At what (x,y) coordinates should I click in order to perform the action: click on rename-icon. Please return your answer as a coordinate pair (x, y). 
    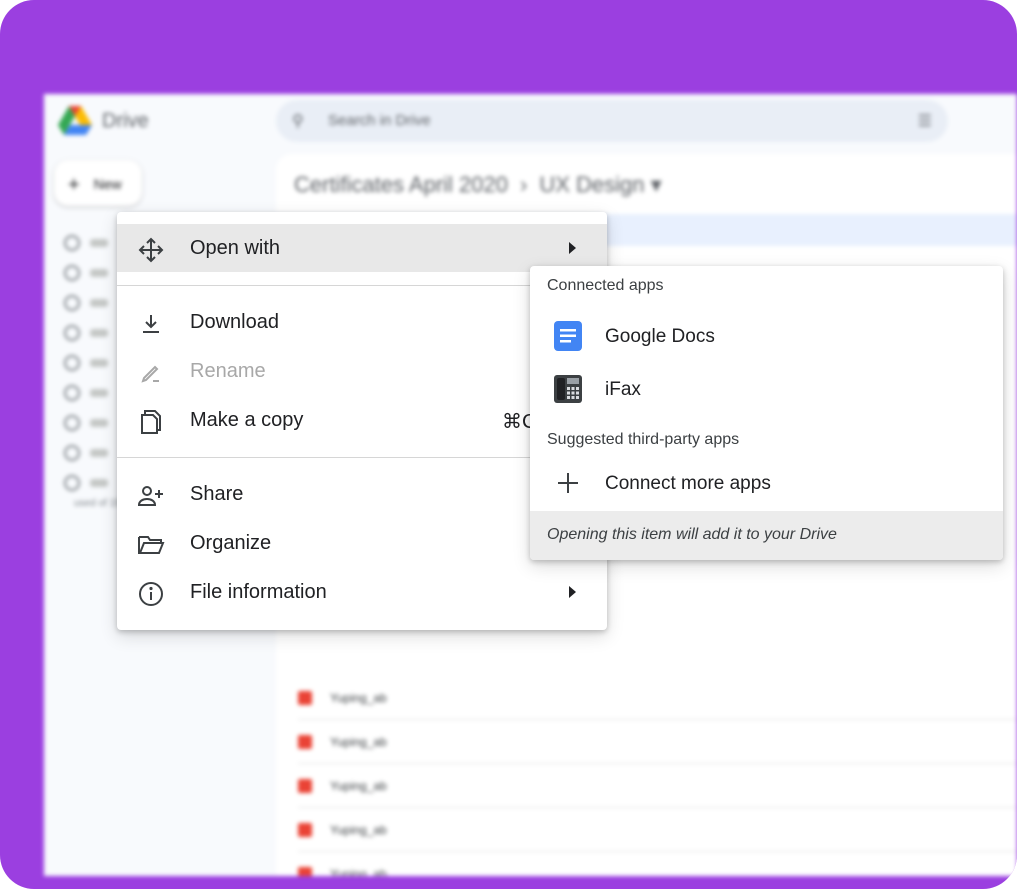
    Looking at the image, I should click on (151, 373).